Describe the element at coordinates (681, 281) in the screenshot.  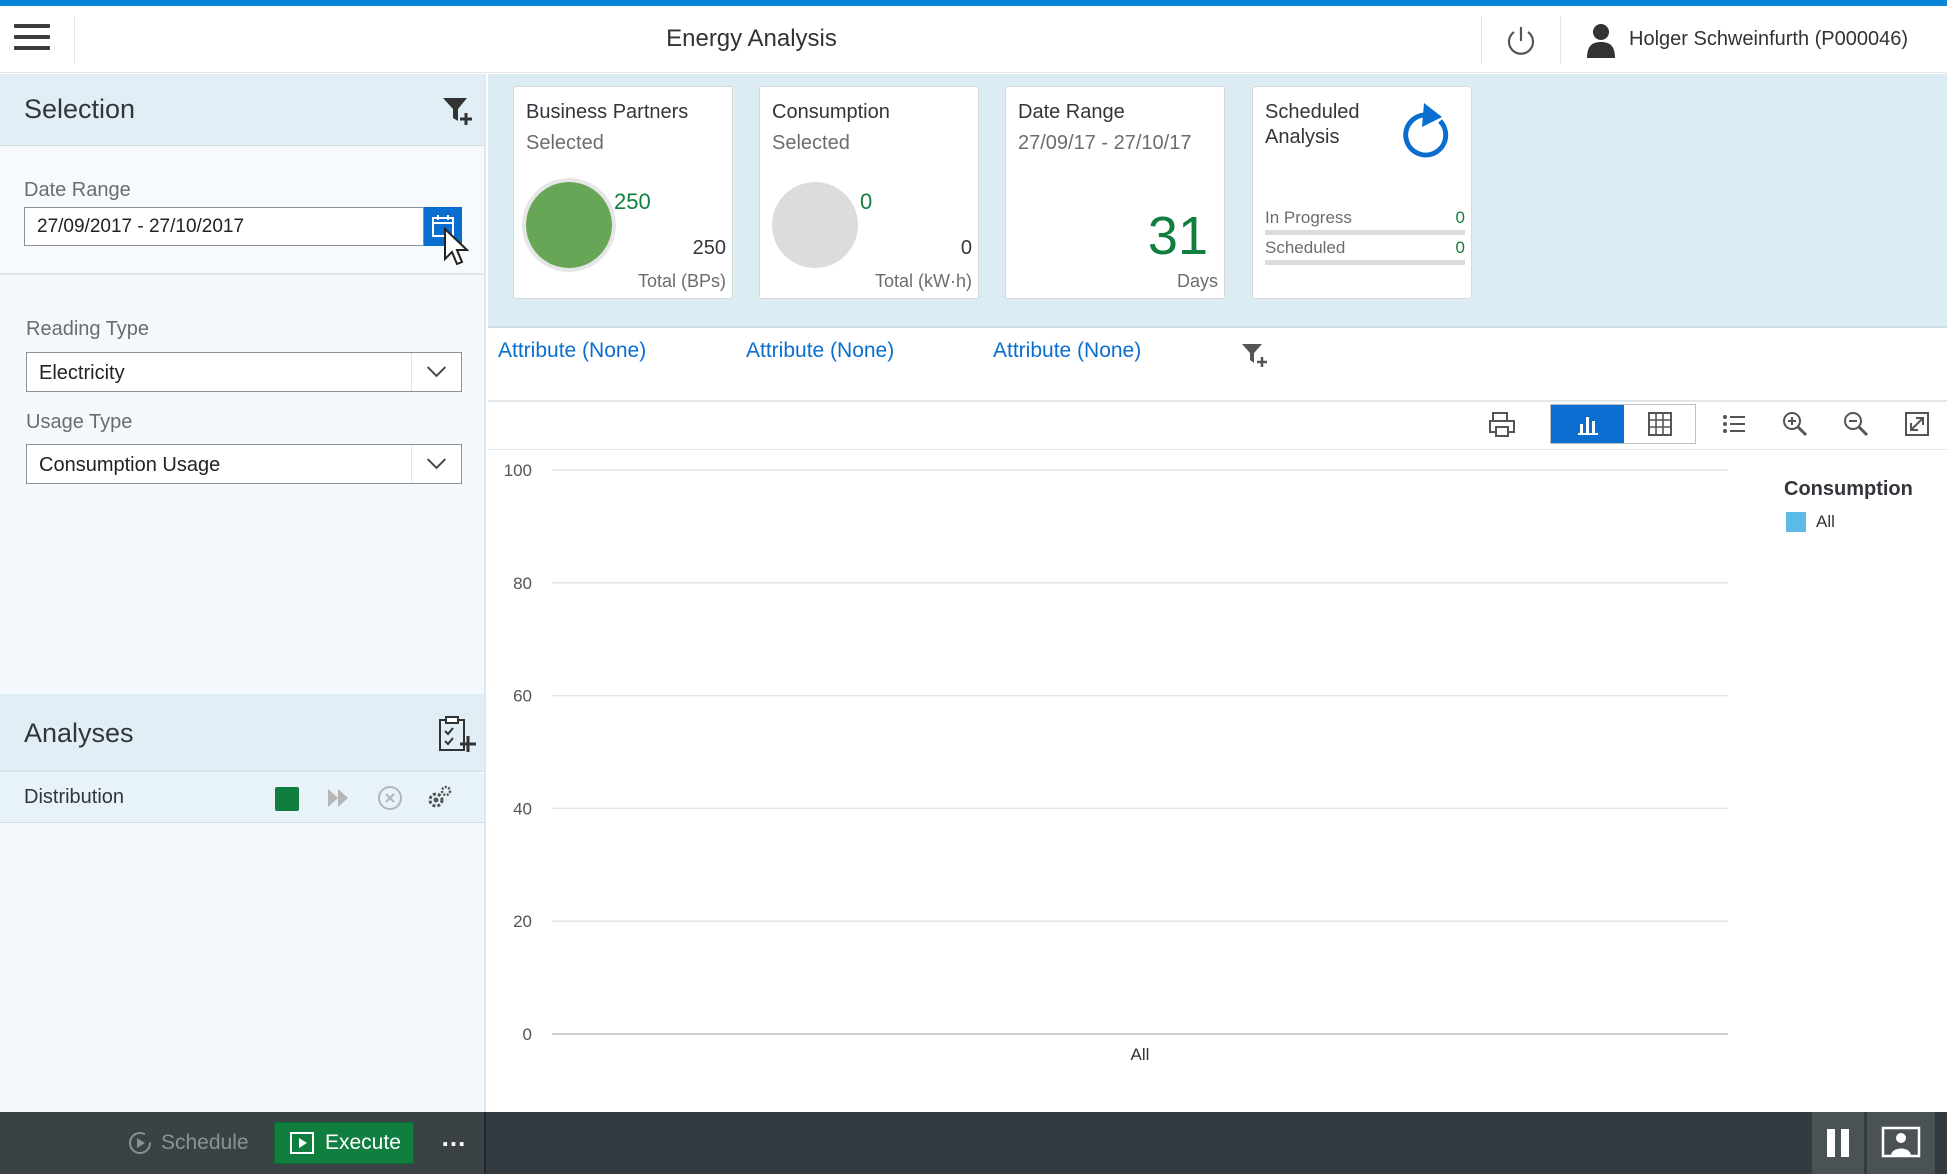
I see `tile-footer: Total (BPs)` at that location.